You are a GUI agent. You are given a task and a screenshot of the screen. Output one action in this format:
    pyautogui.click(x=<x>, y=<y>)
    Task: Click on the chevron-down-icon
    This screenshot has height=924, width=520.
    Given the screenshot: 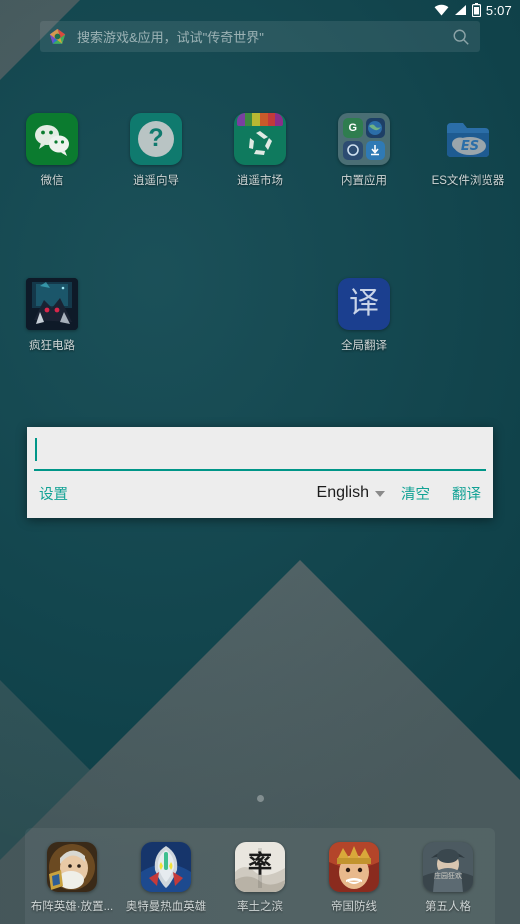 What is the action you would take?
    pyautogui.click(x=380, y=494)
    